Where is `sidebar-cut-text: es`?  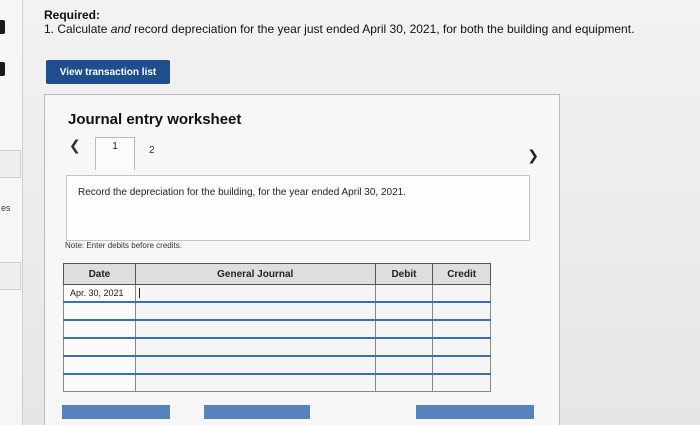 sidebar-cut-text: es is located at coordinates (6, 208).